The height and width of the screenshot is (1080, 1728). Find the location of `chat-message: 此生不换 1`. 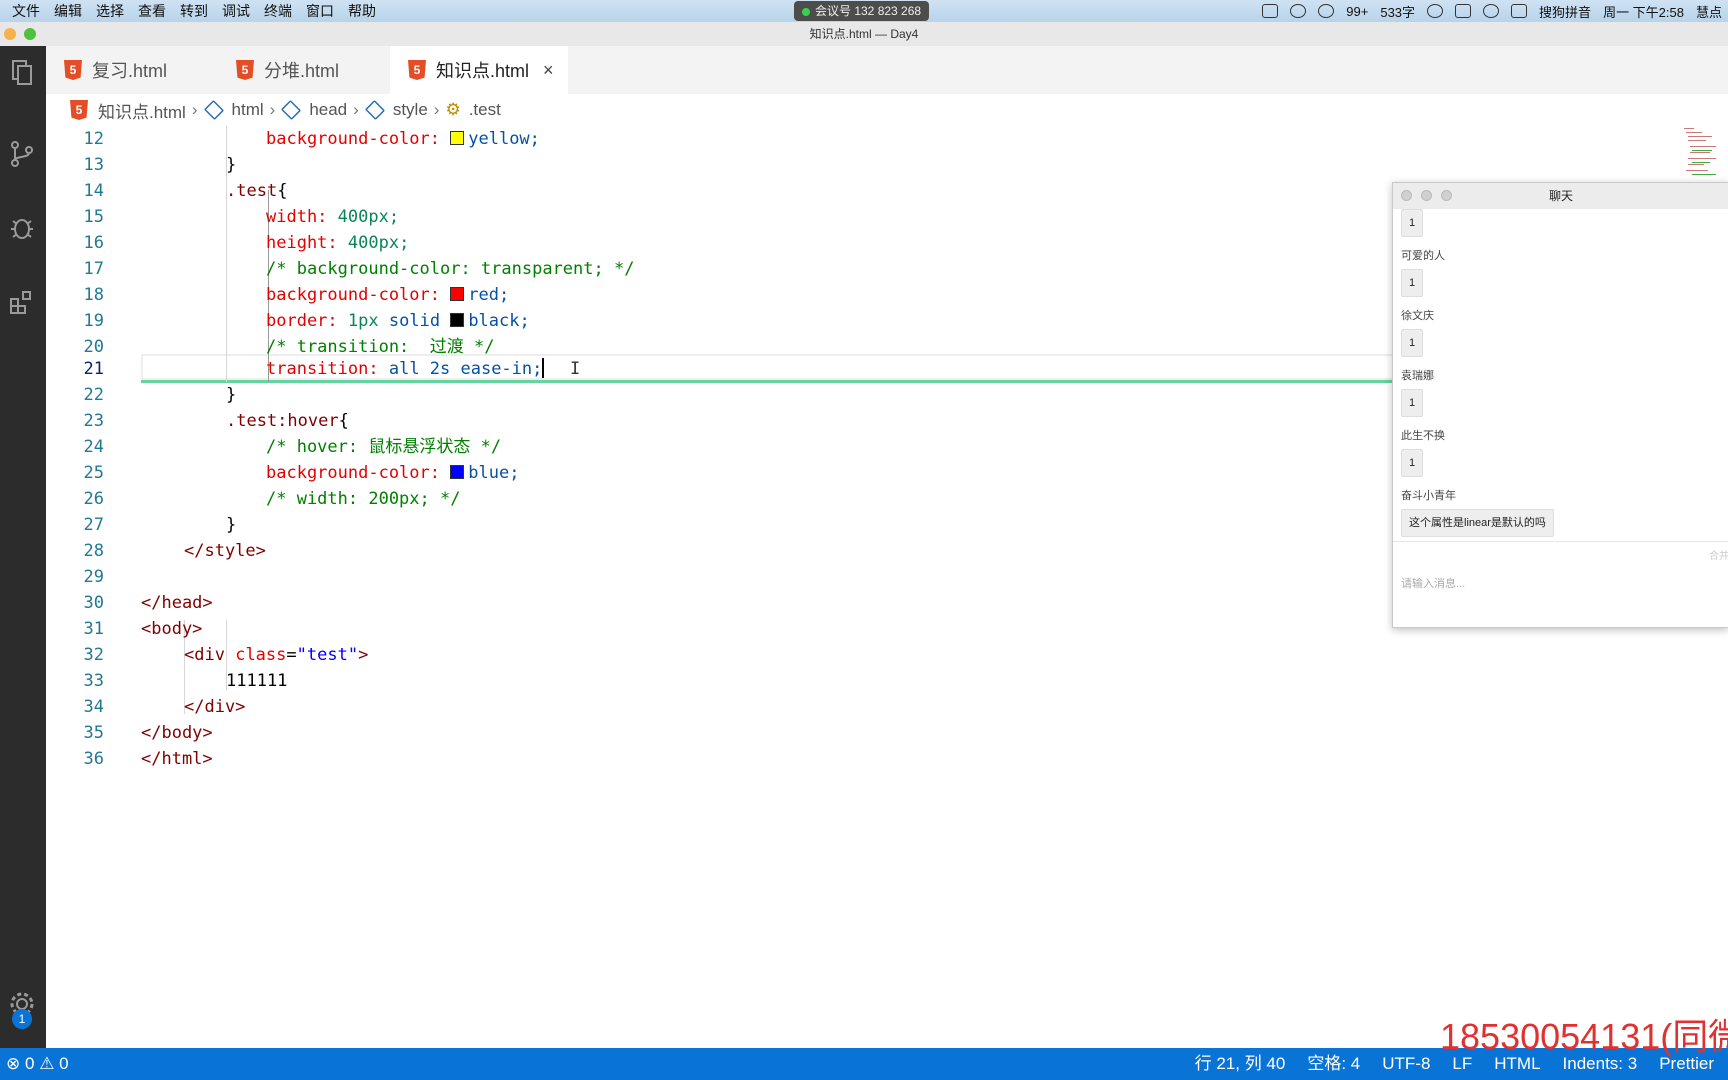

chat-message: 此生不换 1 is located at coordinates (1423, 452).